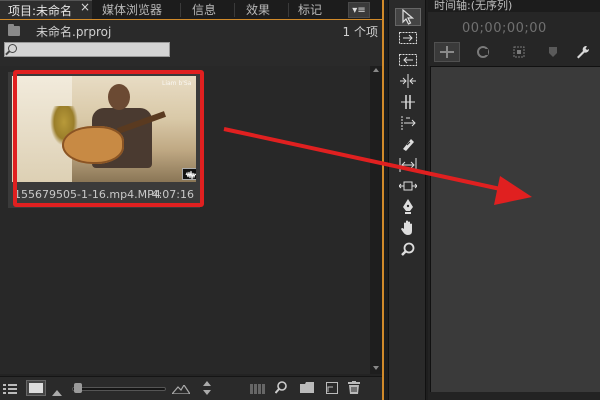  I want to click on tab-media-browser: 媒体浏览器, so click(135, 10).